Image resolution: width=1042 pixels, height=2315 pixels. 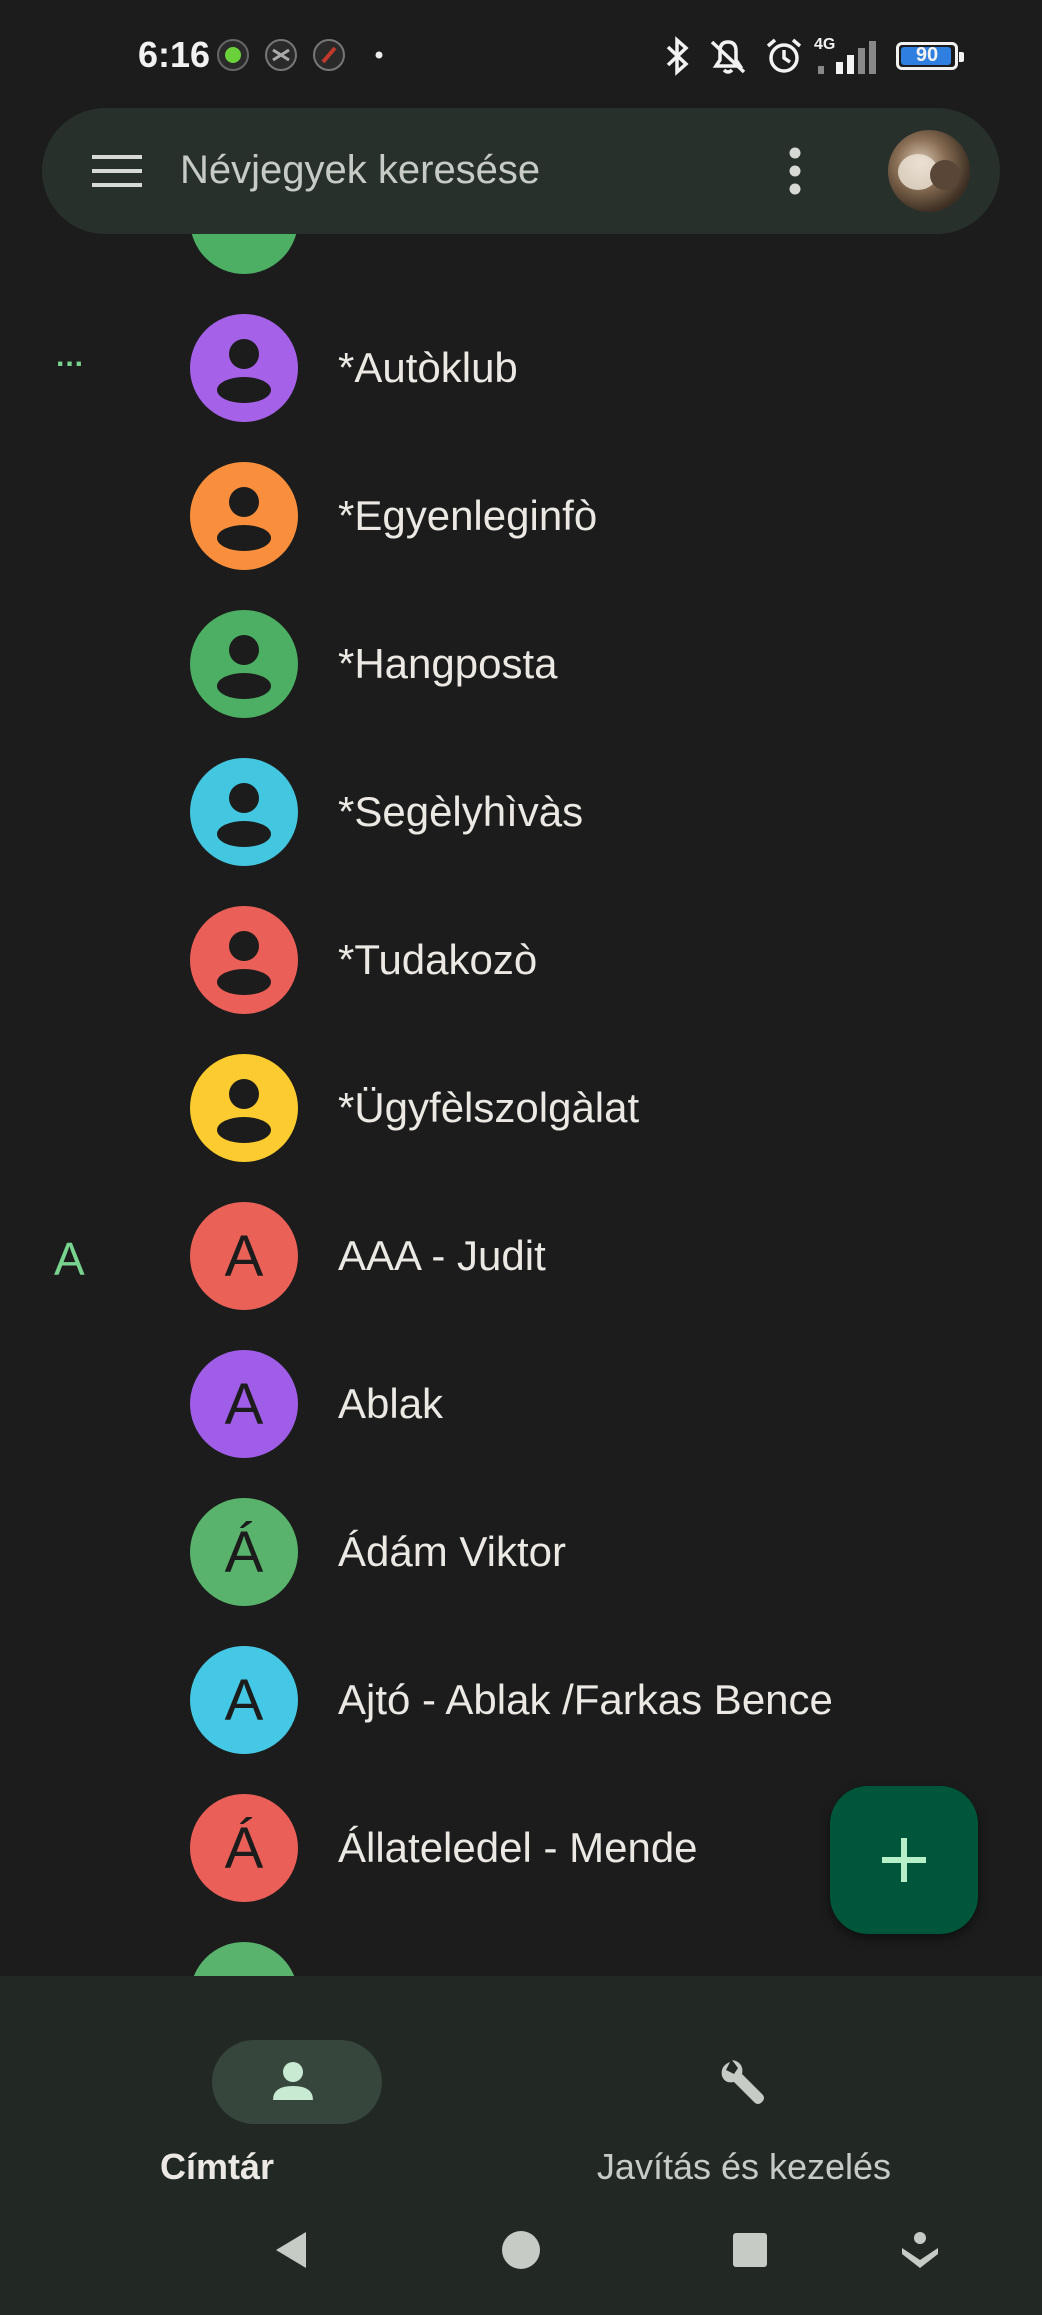 What do you see at coordinates (521, 264) in the screenshot?
I see `list-item-partial` at bounding box center [521, 264].